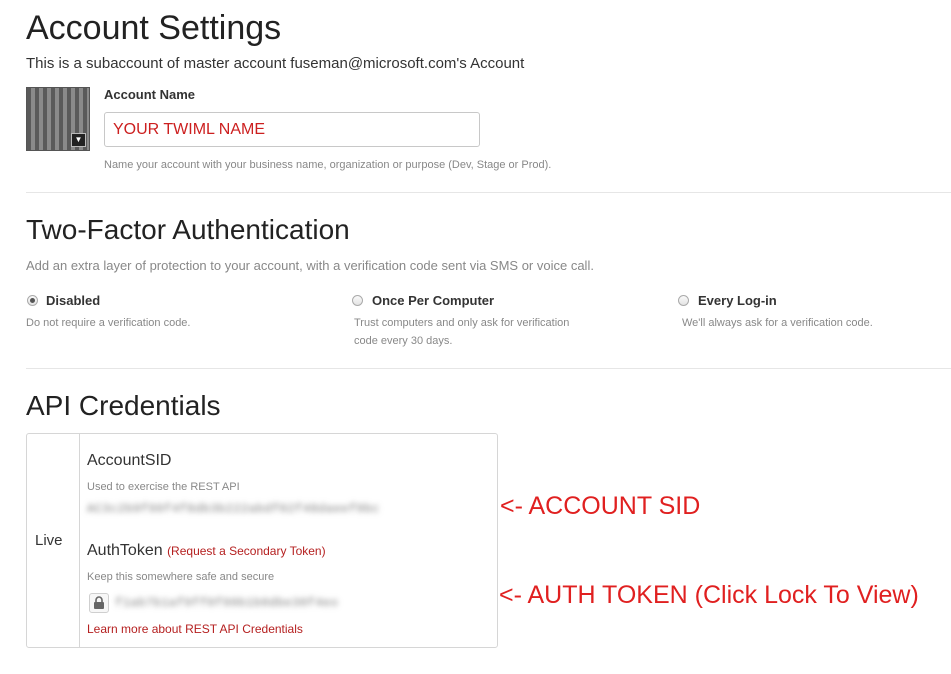 This screenshot has height=674, width=951. I want to click on auth-token-value: f1ab7b1af9ff0f99b1b0dbe30f4eo, so click(227, 603).